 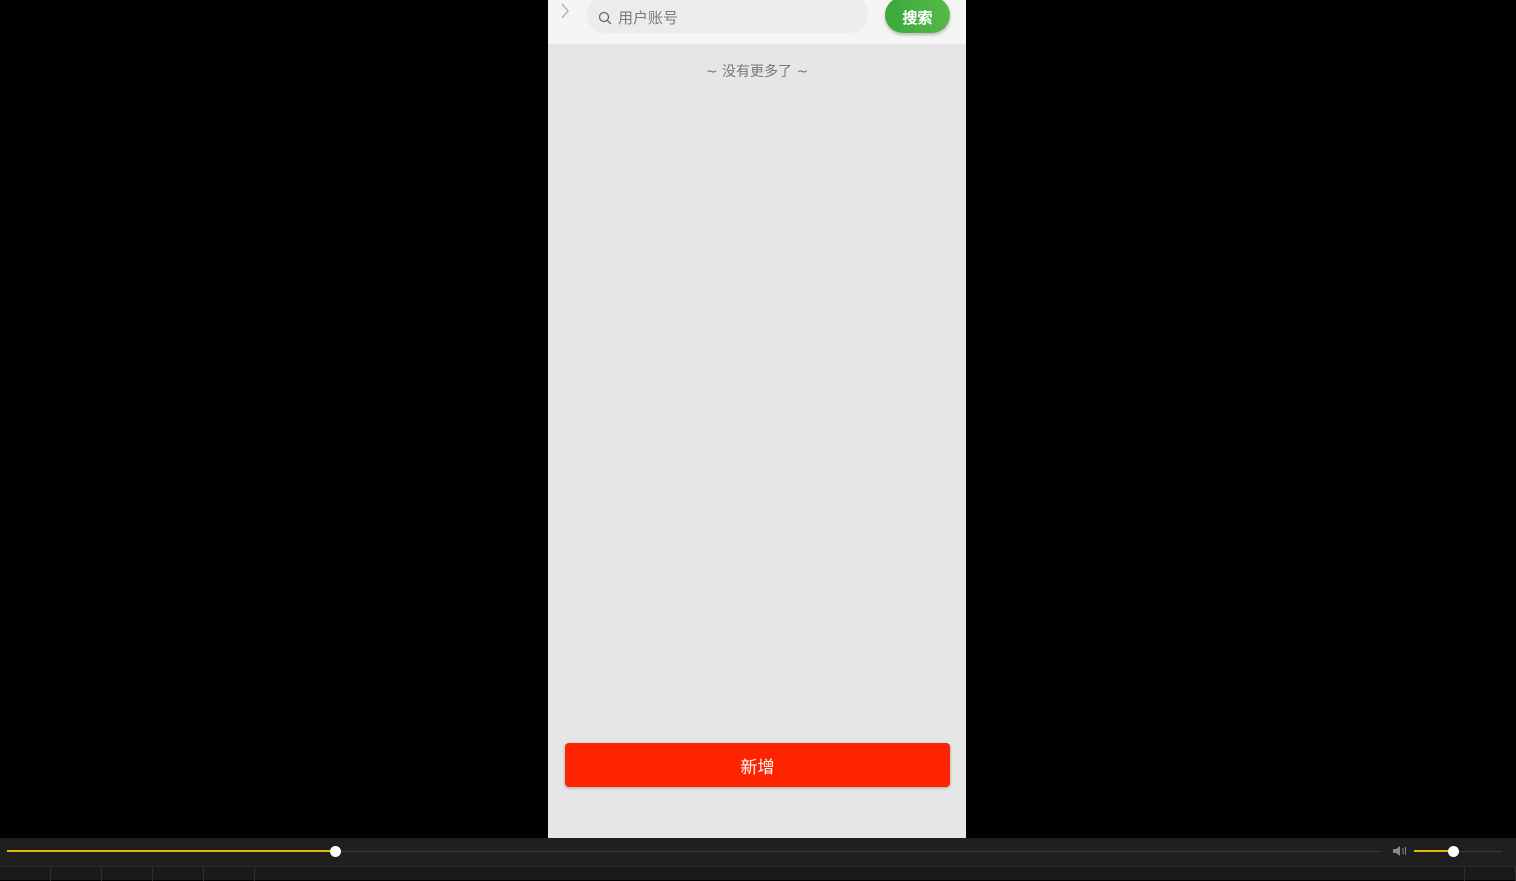 What do you see at coordinates (335, 851) in the screenshot?
I see `seek-thumb` at bounding box center [335, 851].